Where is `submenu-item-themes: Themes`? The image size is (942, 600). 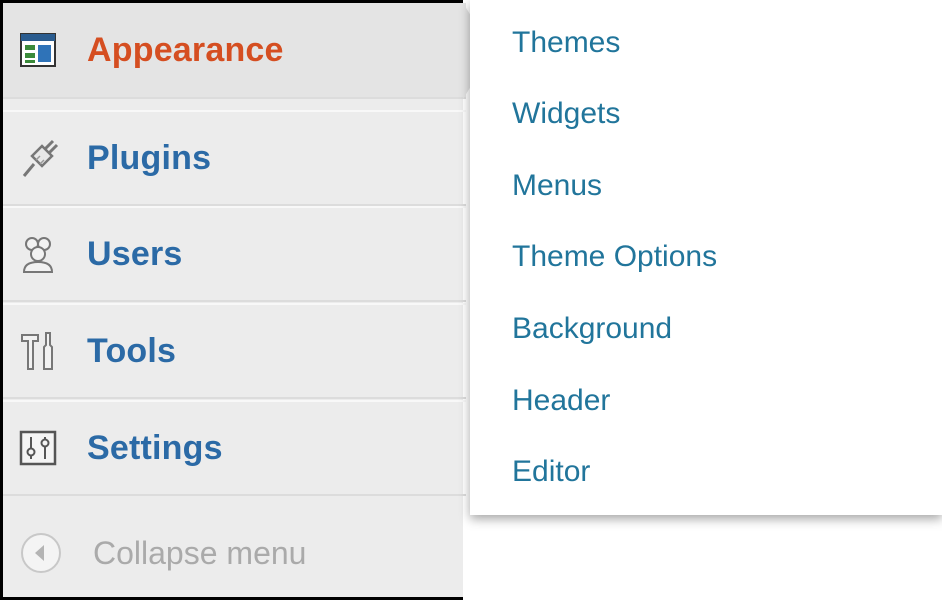
submenu-item-themes: Themes is located at coordinates (566, 43).